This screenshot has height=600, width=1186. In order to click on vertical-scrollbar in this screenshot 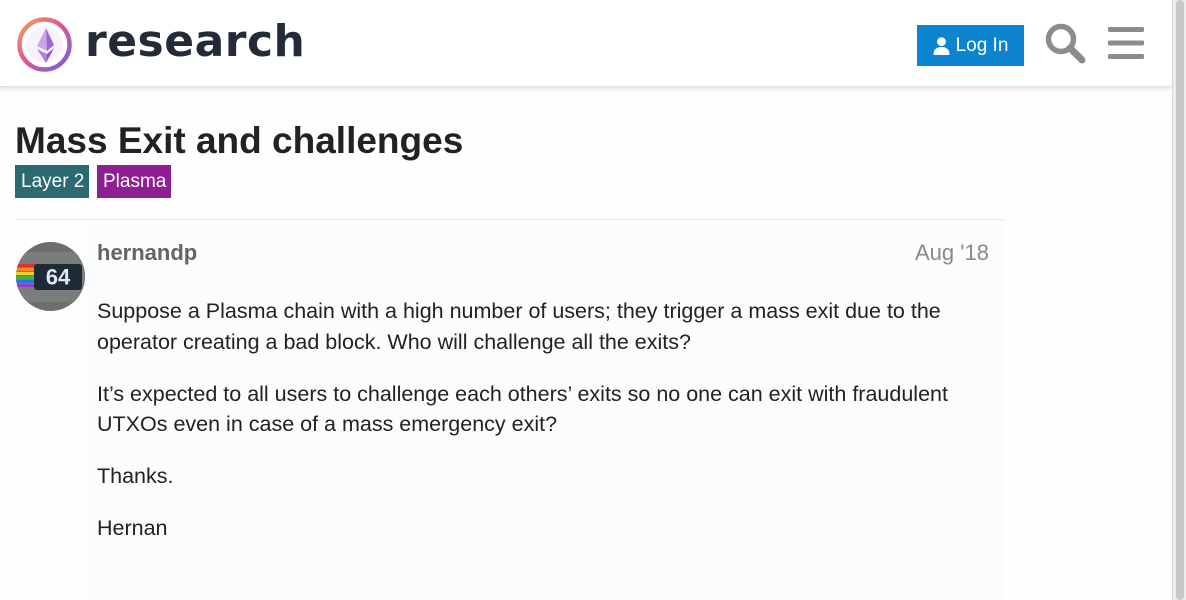, I will do `click(1179, 300)`.